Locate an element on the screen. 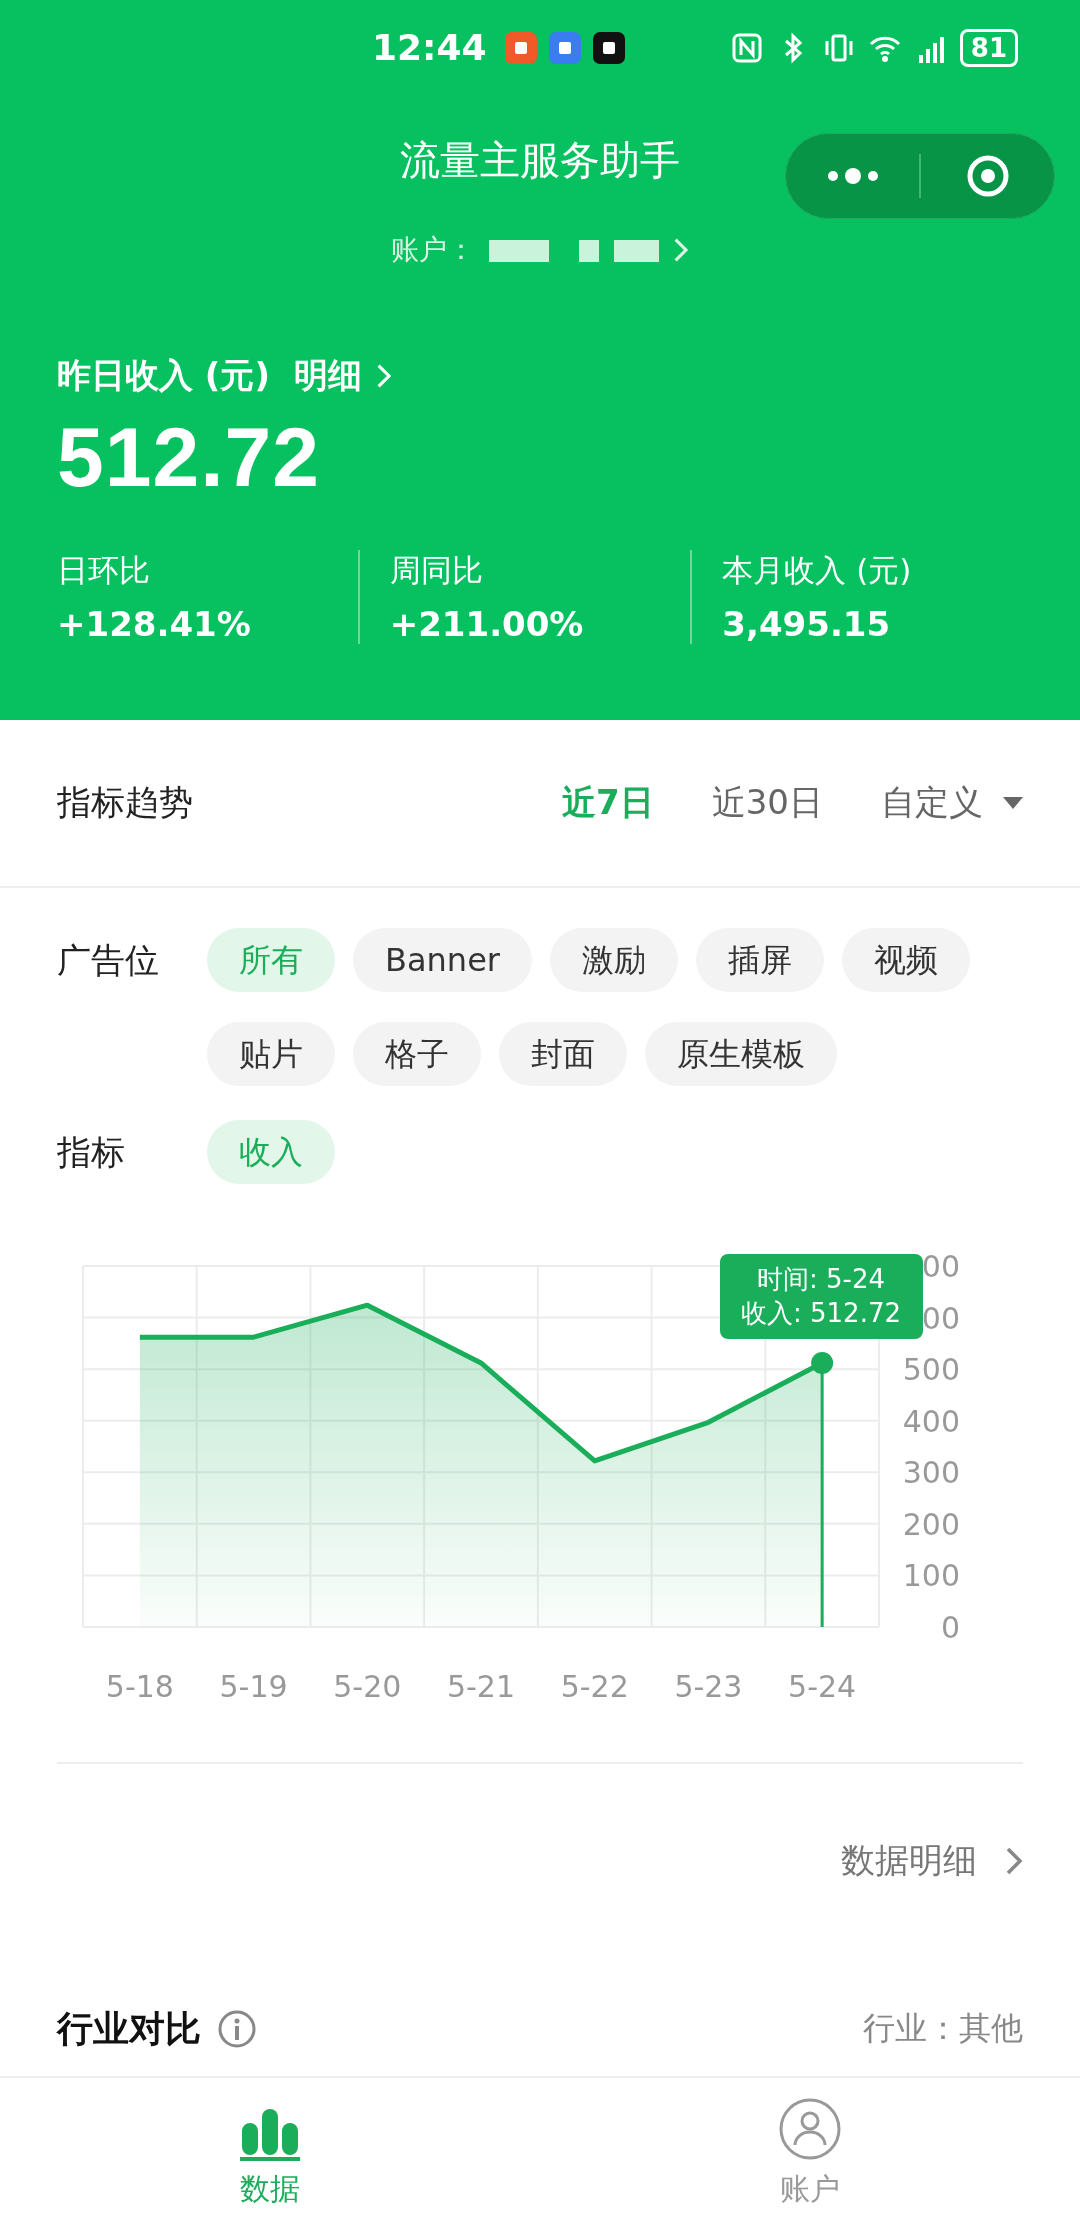 The height and width of the screenshot is (2228, 1080). app-title: 流量主服务助手 is located at coordinates (540, 160).